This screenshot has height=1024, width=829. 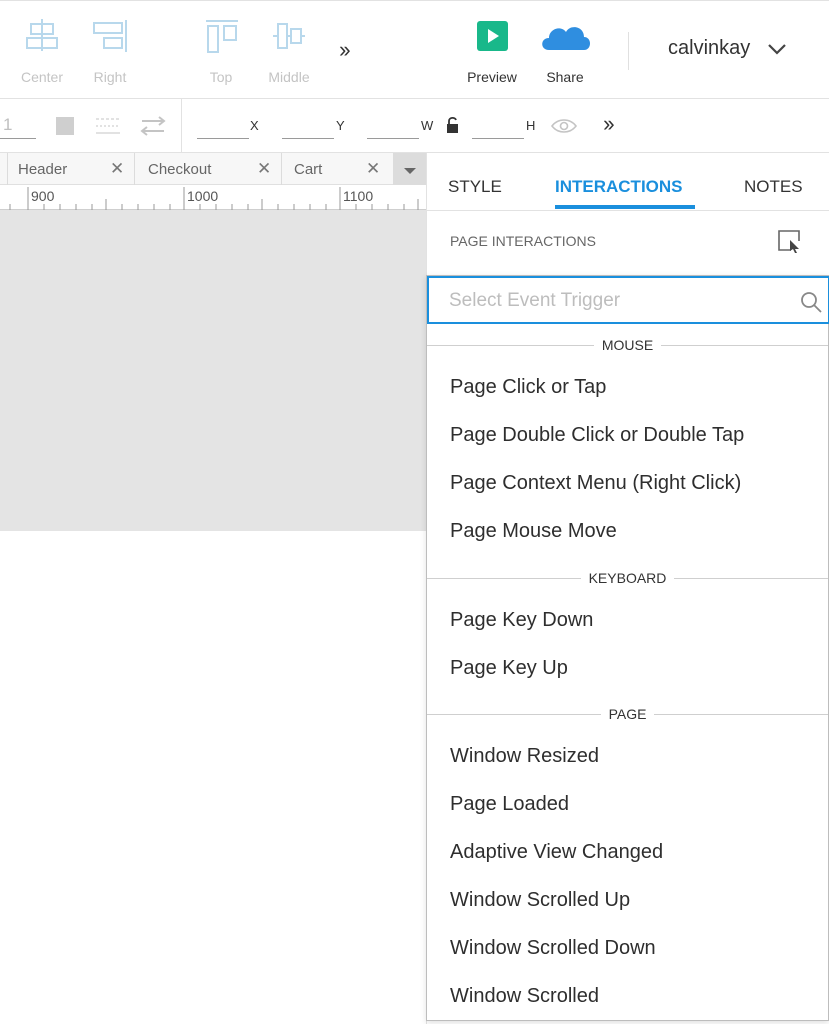 I want to click on tab-interactions: INTERACTIONS, so click(x=619, y=187).